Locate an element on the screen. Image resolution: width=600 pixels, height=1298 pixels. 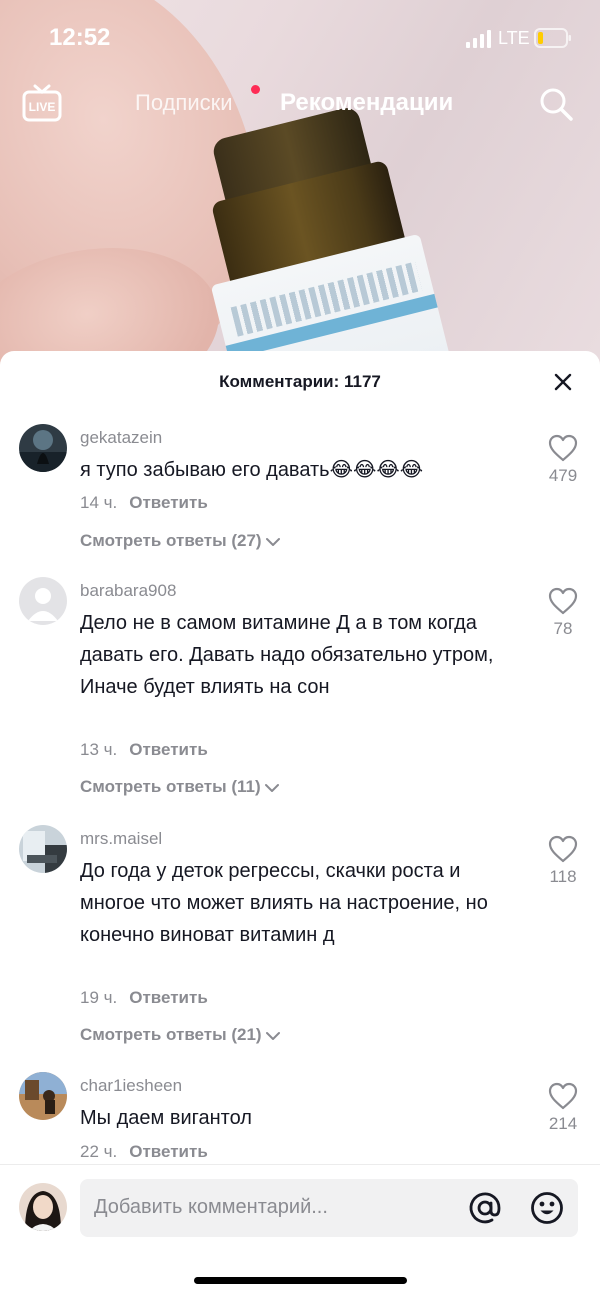
like-button: 78 is located at coordinates (563, 613).